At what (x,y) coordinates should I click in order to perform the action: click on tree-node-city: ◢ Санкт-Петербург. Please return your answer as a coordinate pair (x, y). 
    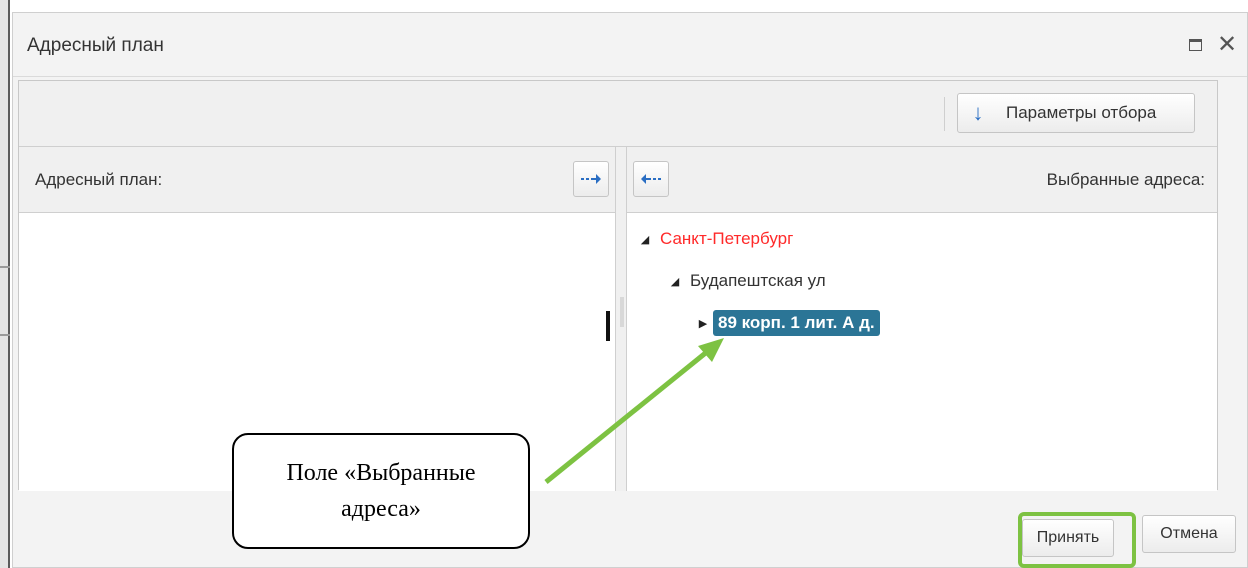
    Looking at the image, I should click on (716, 239).